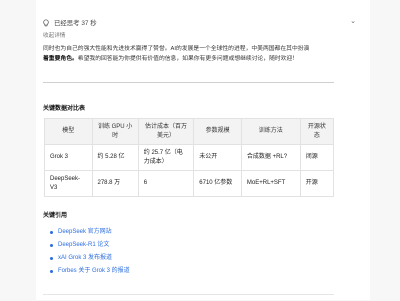 The image size is (400, 301). What do you see at coordinates (166, 131) in the screenshot?
I see `header-cost: 估计成本（百万美元）` at bounding box center [166, 131].